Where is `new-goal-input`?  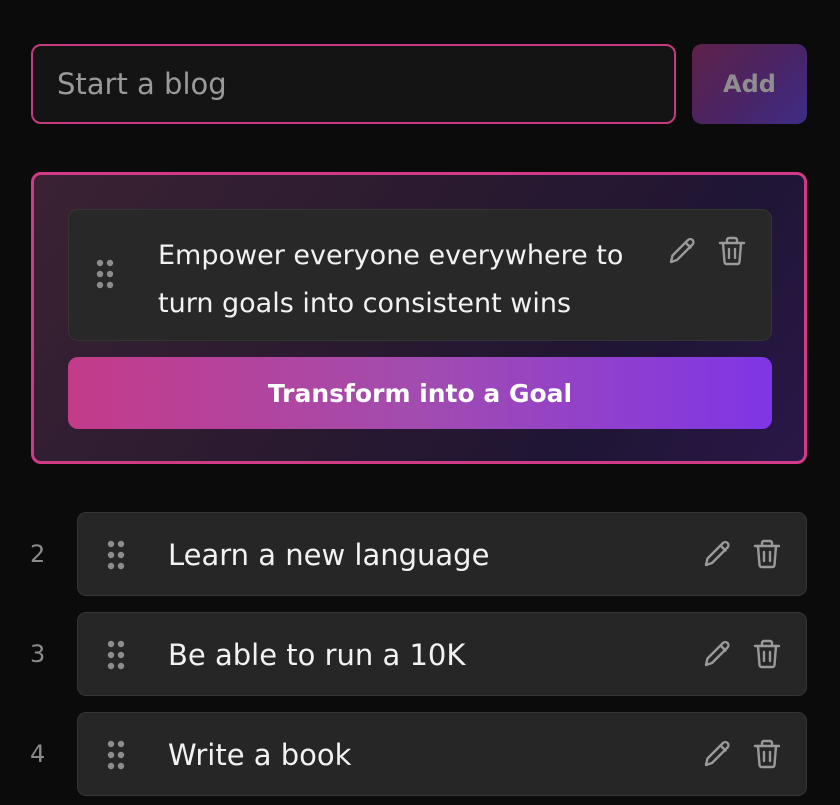
new-goal-input is located at coordinates (353, 84).